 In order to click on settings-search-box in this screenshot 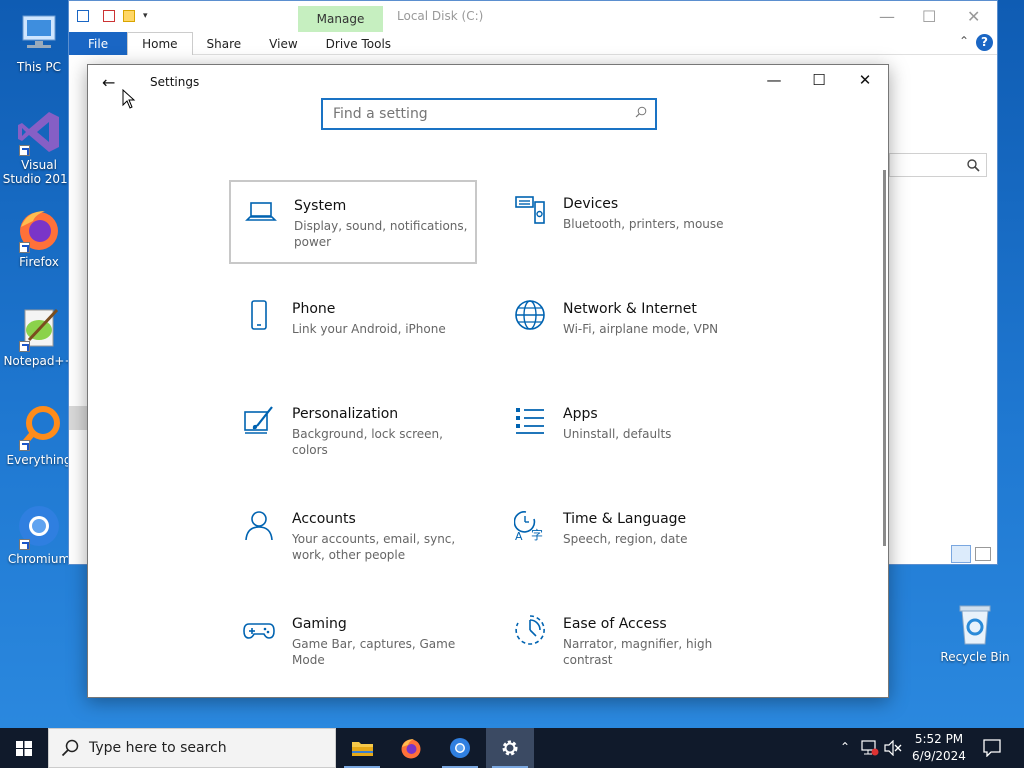, I will do `click(489, 114)`.